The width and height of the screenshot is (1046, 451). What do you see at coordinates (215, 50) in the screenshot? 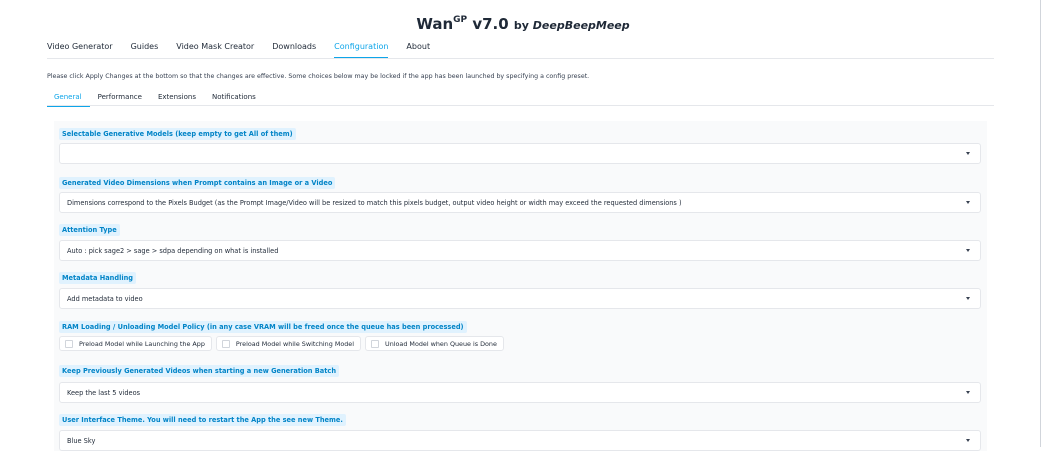
I see `tab-video-mask-creator: Video Mask Creator` at bounding box center [215, 50].